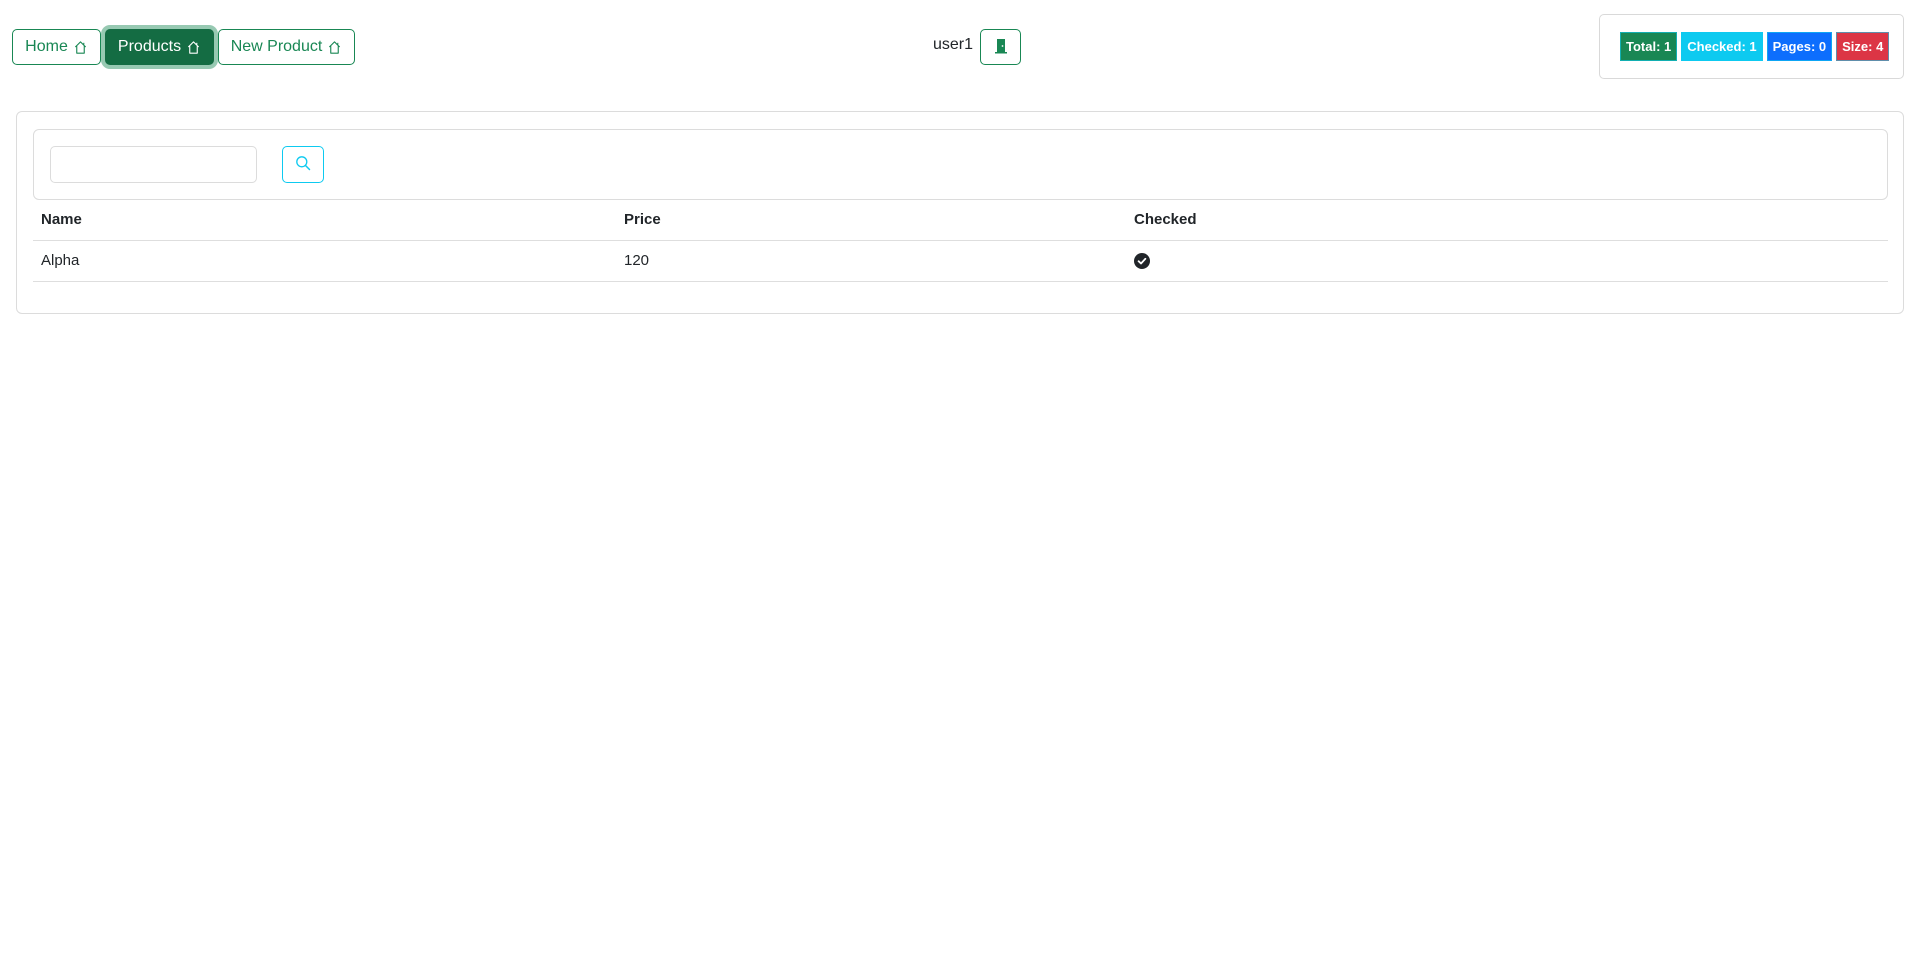  I want to click on nav-products-button: Products, so click(159, 47).